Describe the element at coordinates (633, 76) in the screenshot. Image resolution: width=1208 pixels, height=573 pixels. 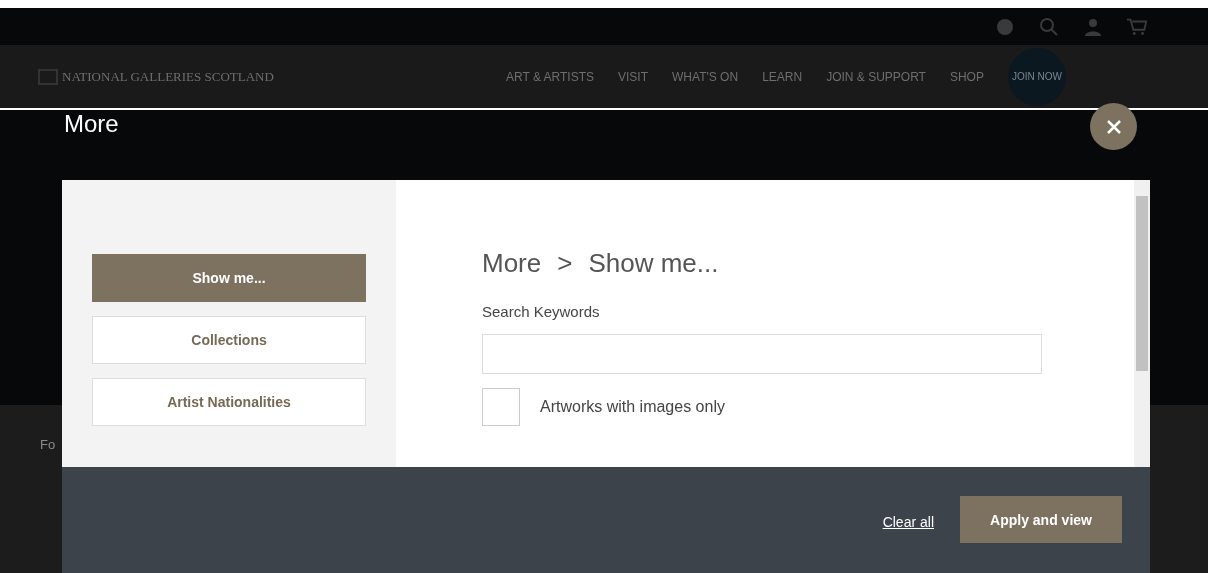
I see `nav-link: VISIT` at that location.